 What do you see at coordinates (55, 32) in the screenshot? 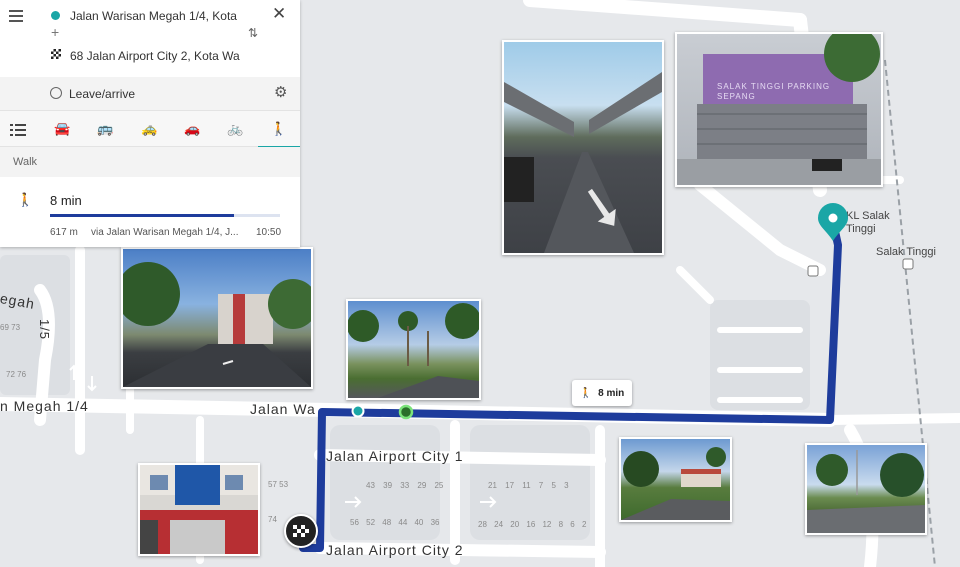
I see `add-stop-icon: +` at bounding box center [55, 32].